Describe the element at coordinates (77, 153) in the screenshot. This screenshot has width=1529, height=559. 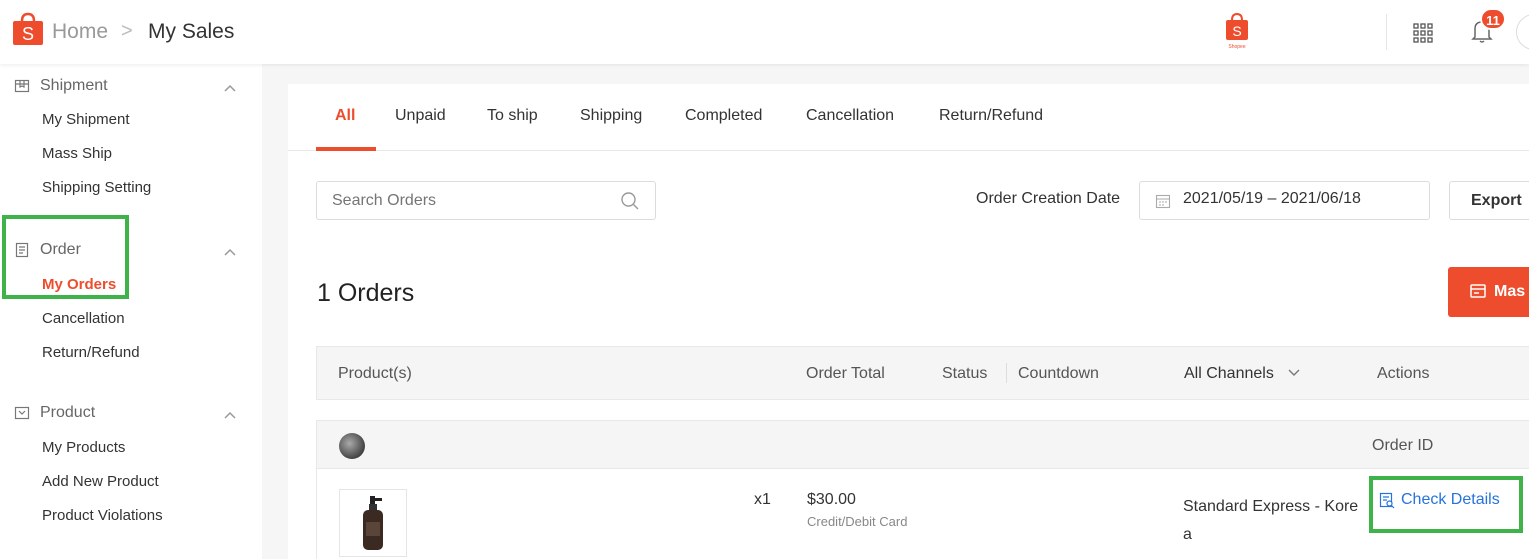
I see `sidebar-item-mass-ship: Mass Ship` at that location.